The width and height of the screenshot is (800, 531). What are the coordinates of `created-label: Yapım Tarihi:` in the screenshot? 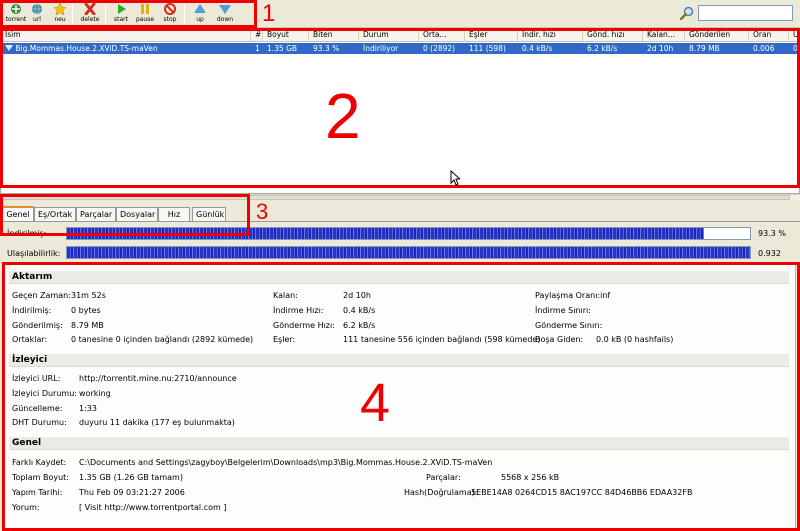 It's located at (37, 492).